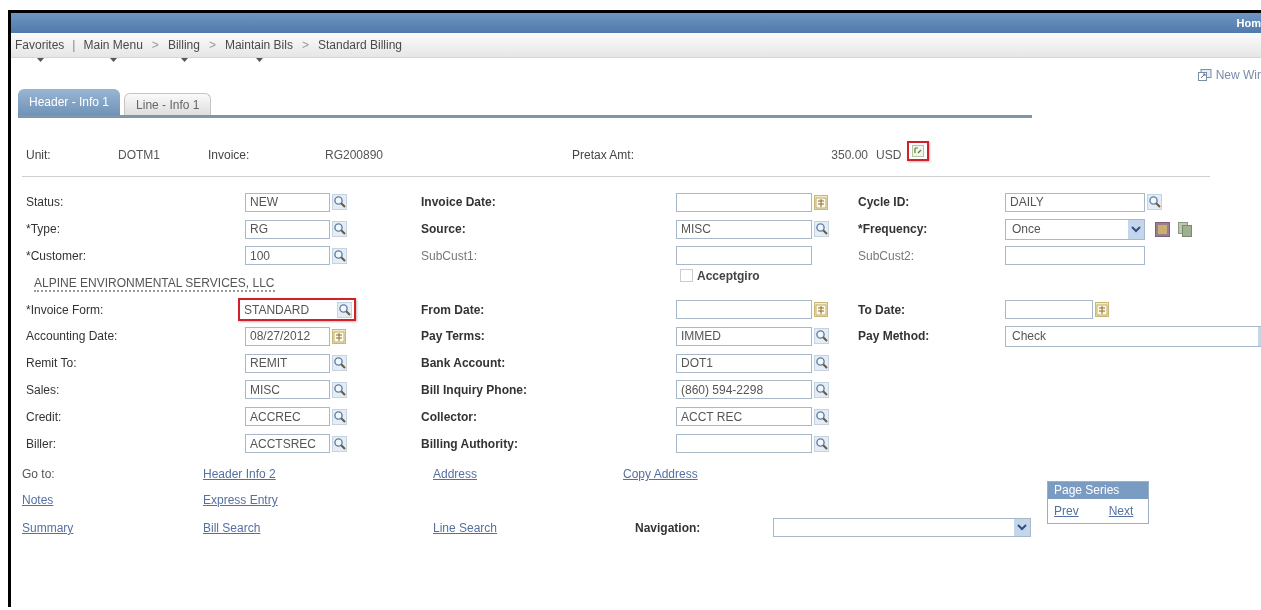  I want to click on tab: Line - Info 1, so click(168, 104).